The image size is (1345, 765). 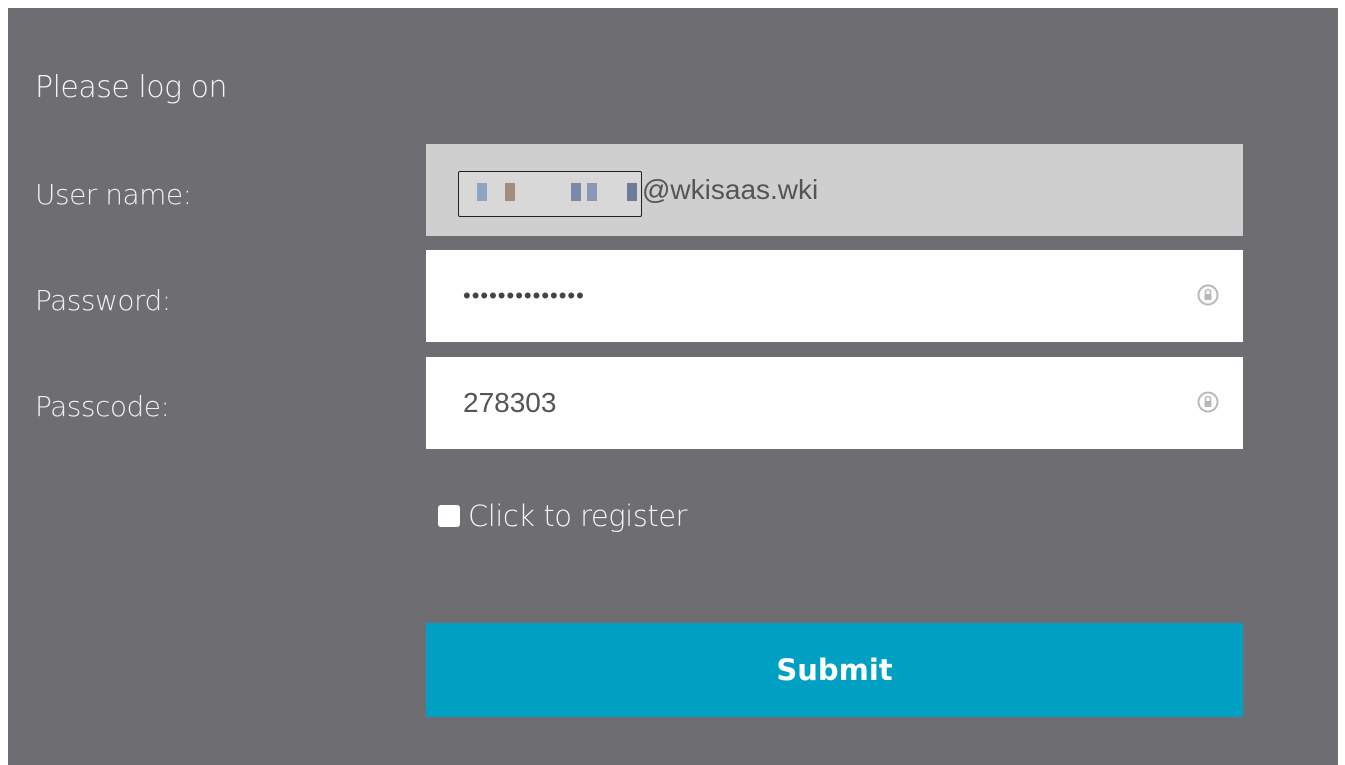 I want to click on username-domain: @wkisaas.wki, so click(x=730, y=189).